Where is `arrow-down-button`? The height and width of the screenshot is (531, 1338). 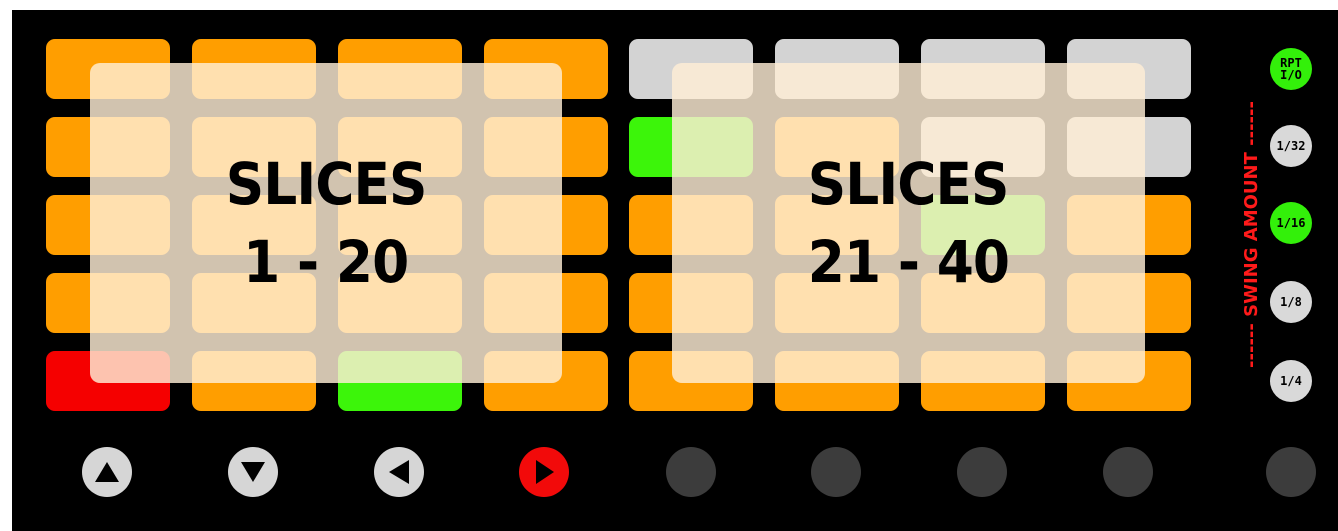
arrow-down-button is located at coordinates (253, 472).